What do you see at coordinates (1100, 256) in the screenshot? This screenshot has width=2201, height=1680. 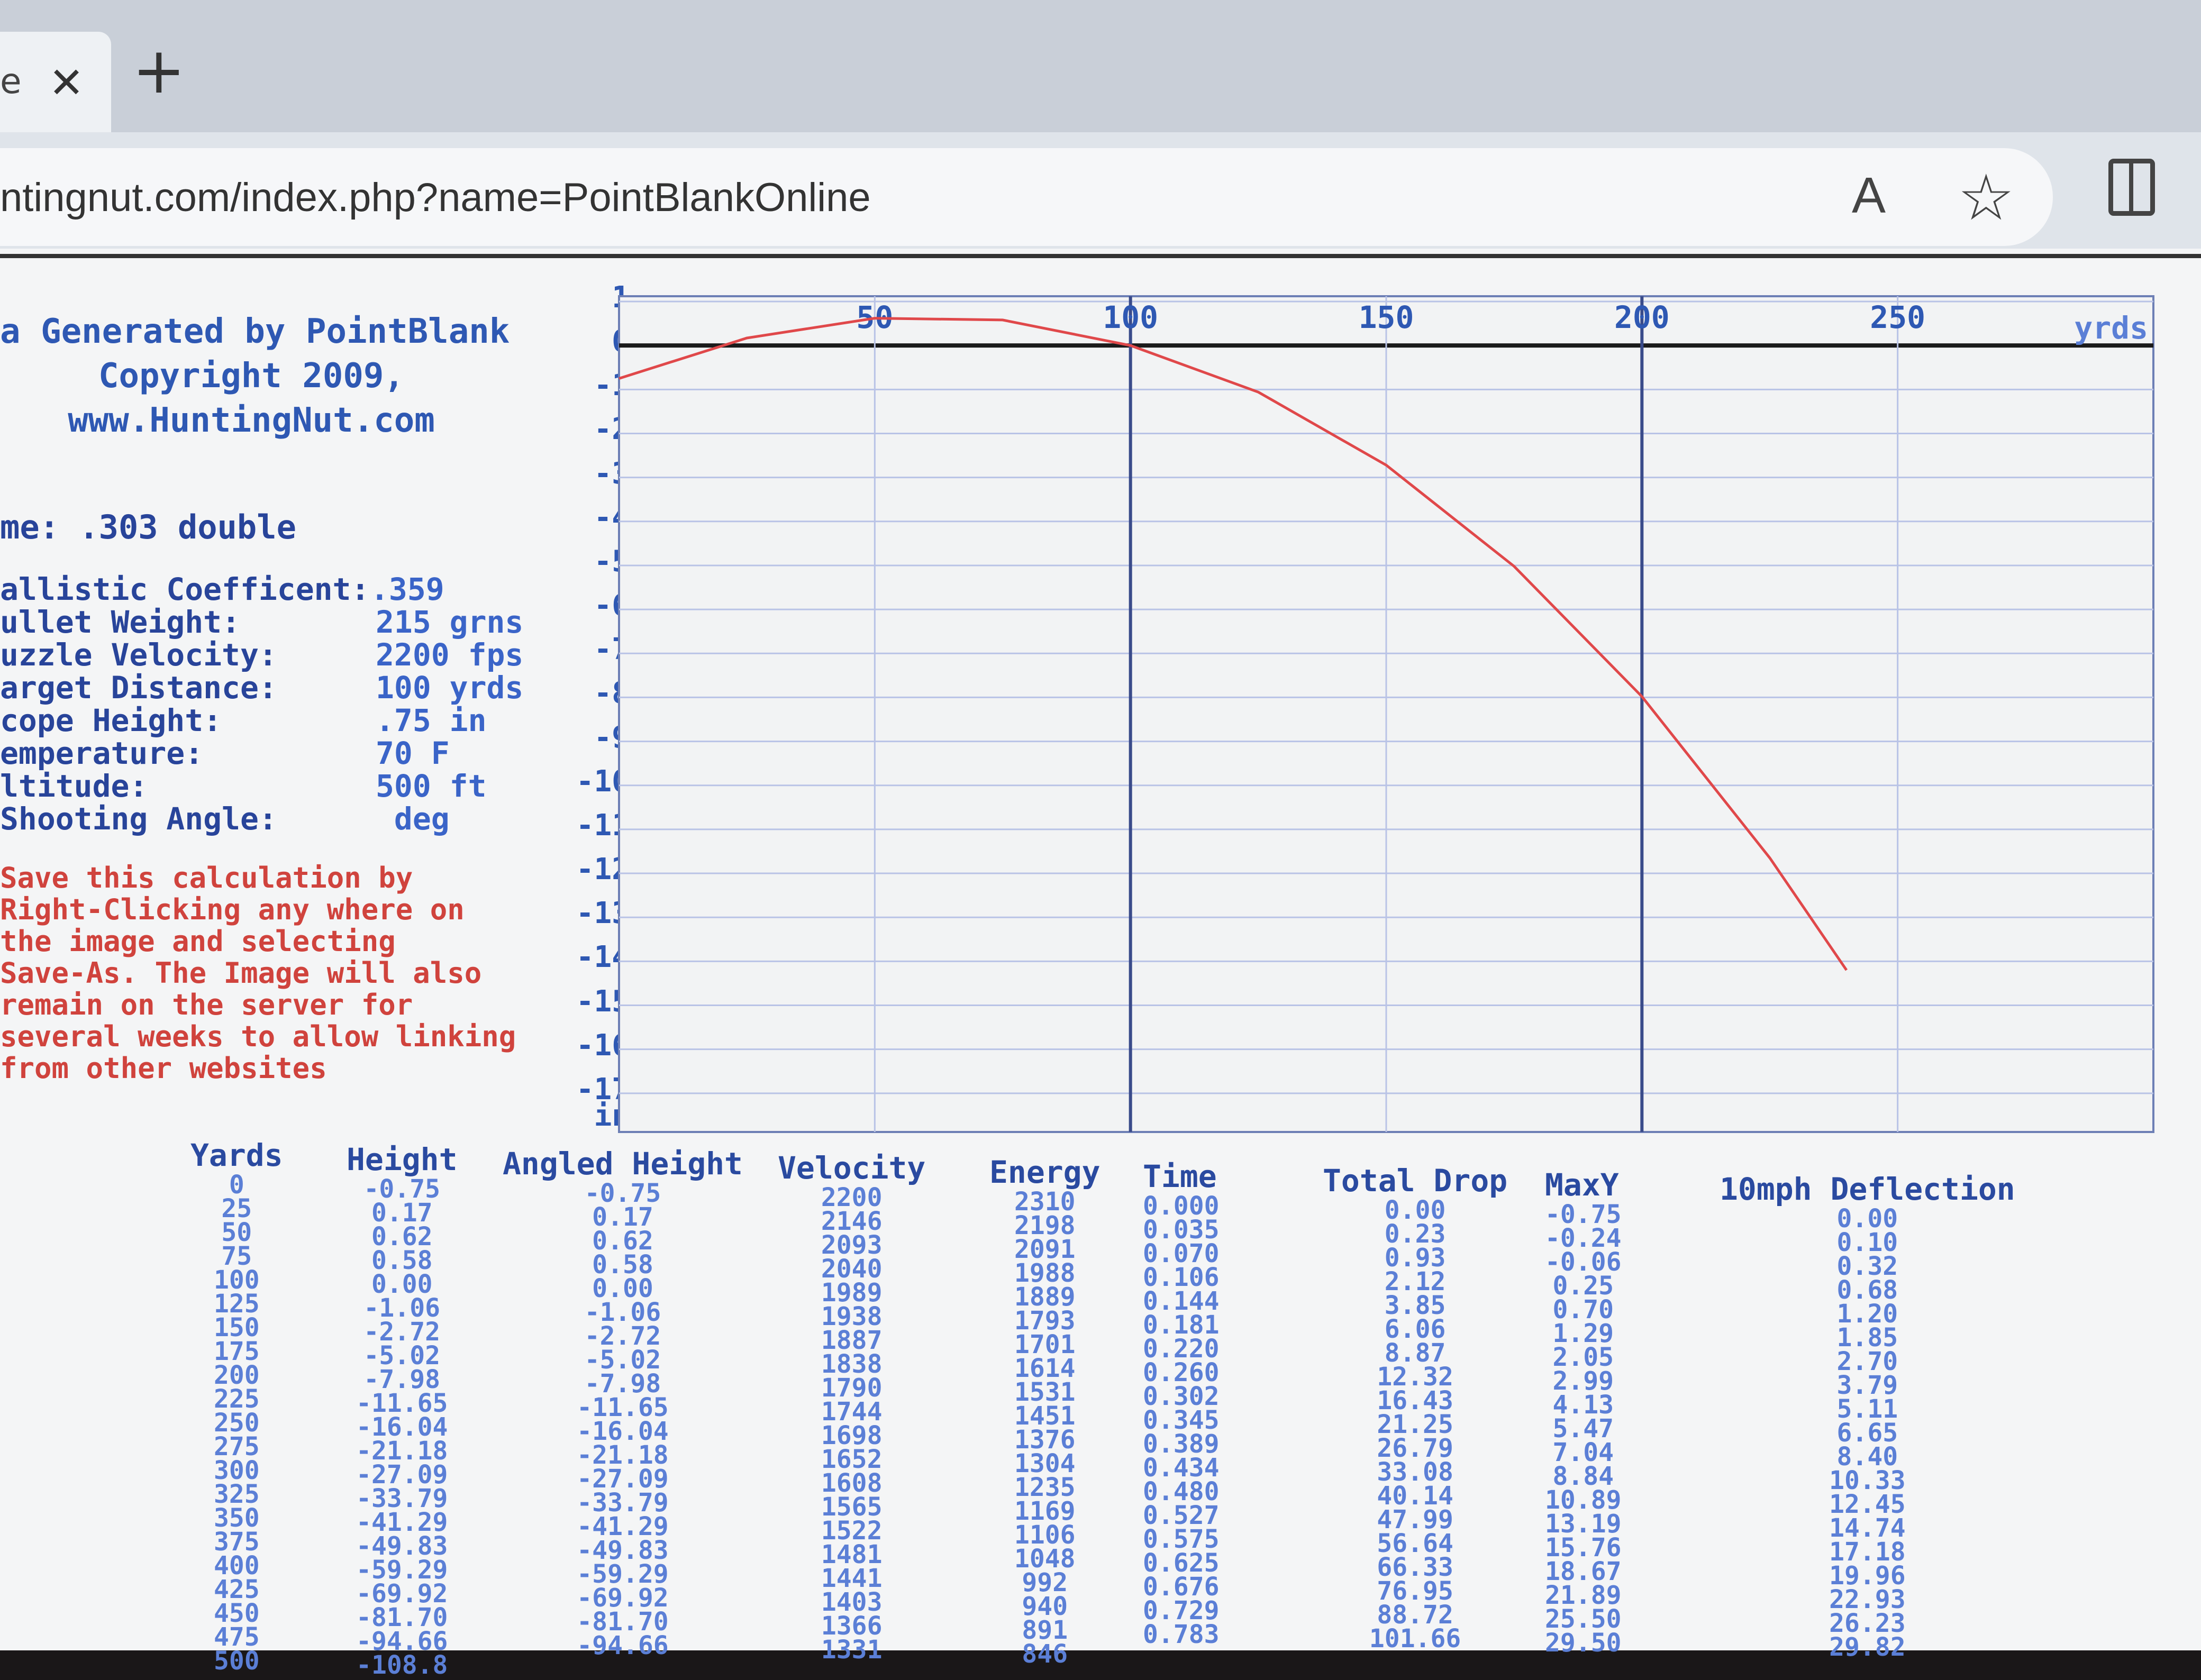 I see `divider` at bounding box center [1100, 256].